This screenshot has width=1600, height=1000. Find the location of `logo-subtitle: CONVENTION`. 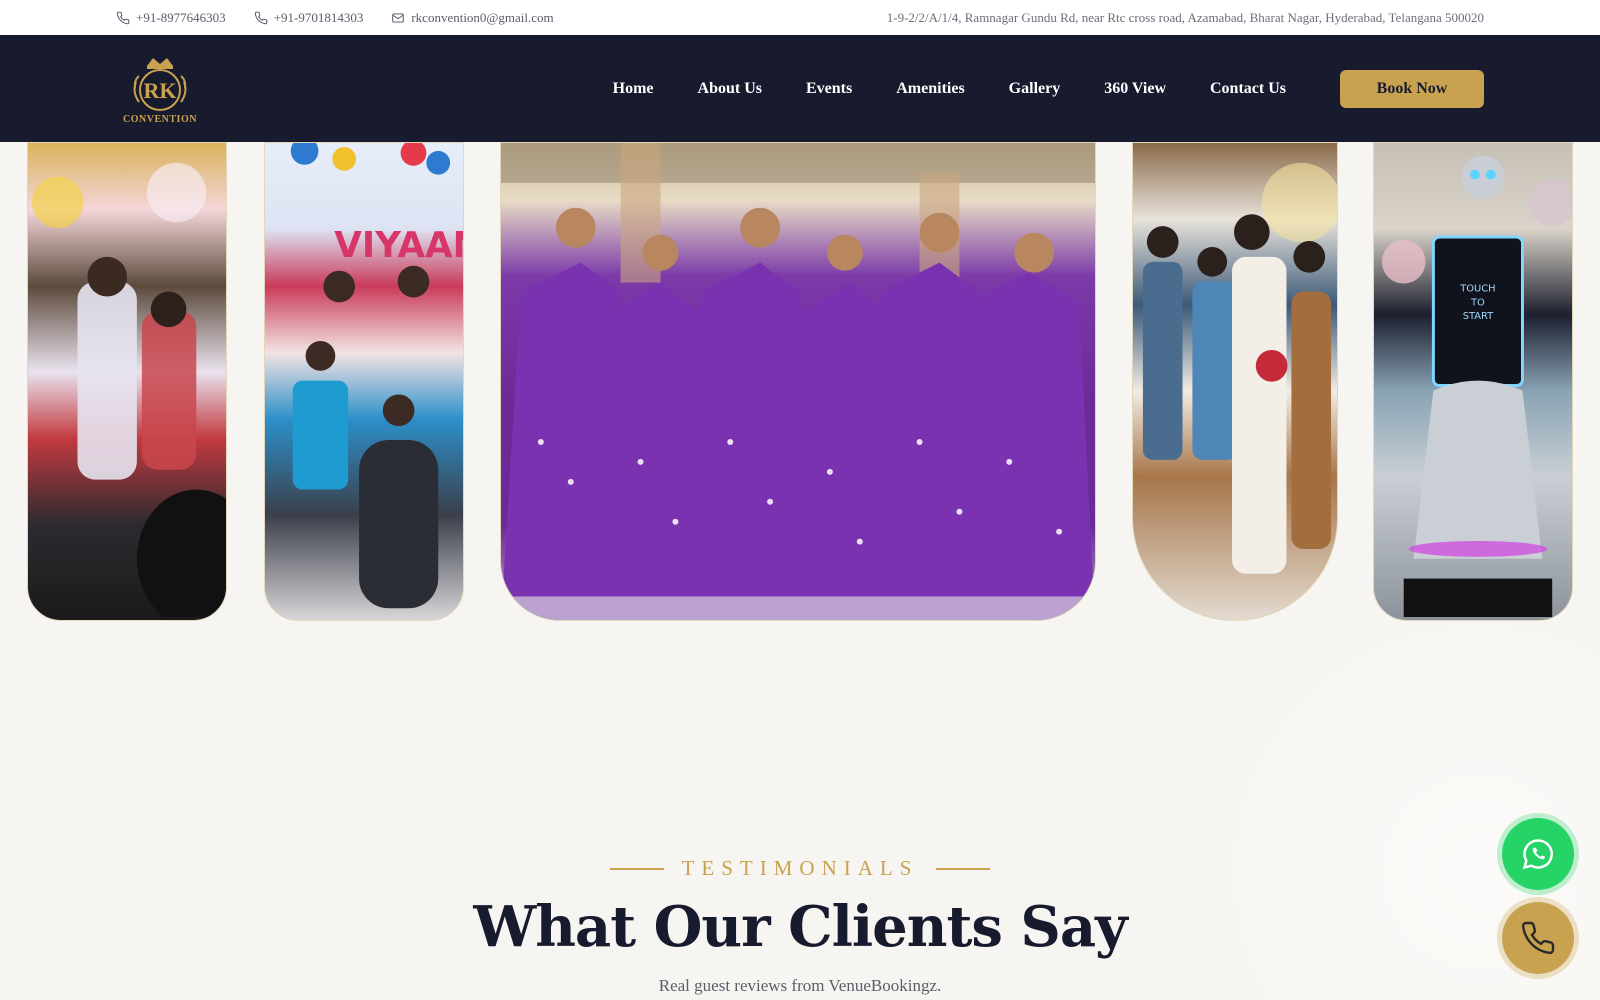

logo-subtitle: CONVENTION is located at coordinates (160, 119).